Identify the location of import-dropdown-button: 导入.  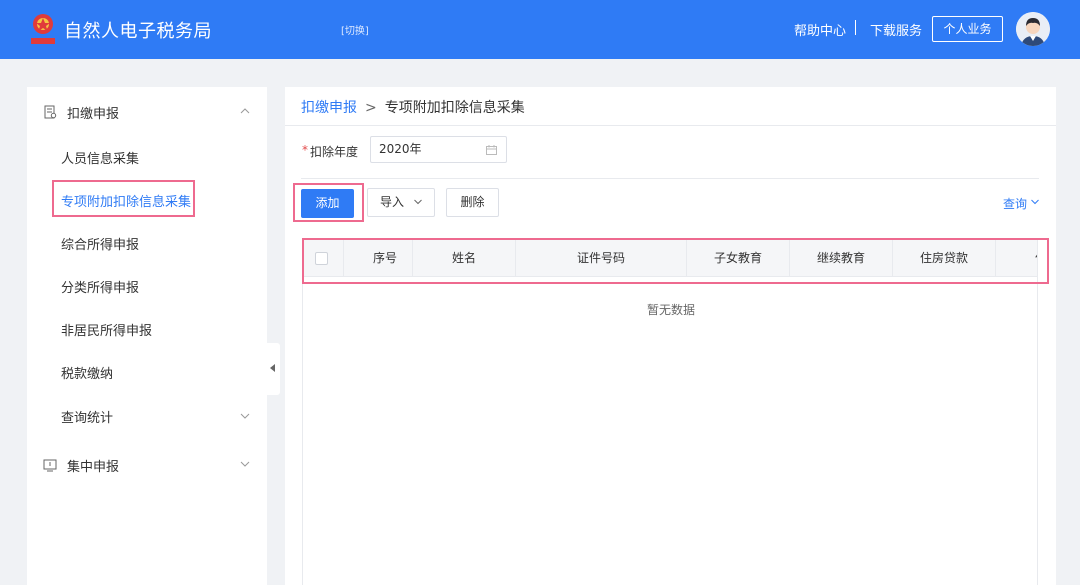
(401, 202).